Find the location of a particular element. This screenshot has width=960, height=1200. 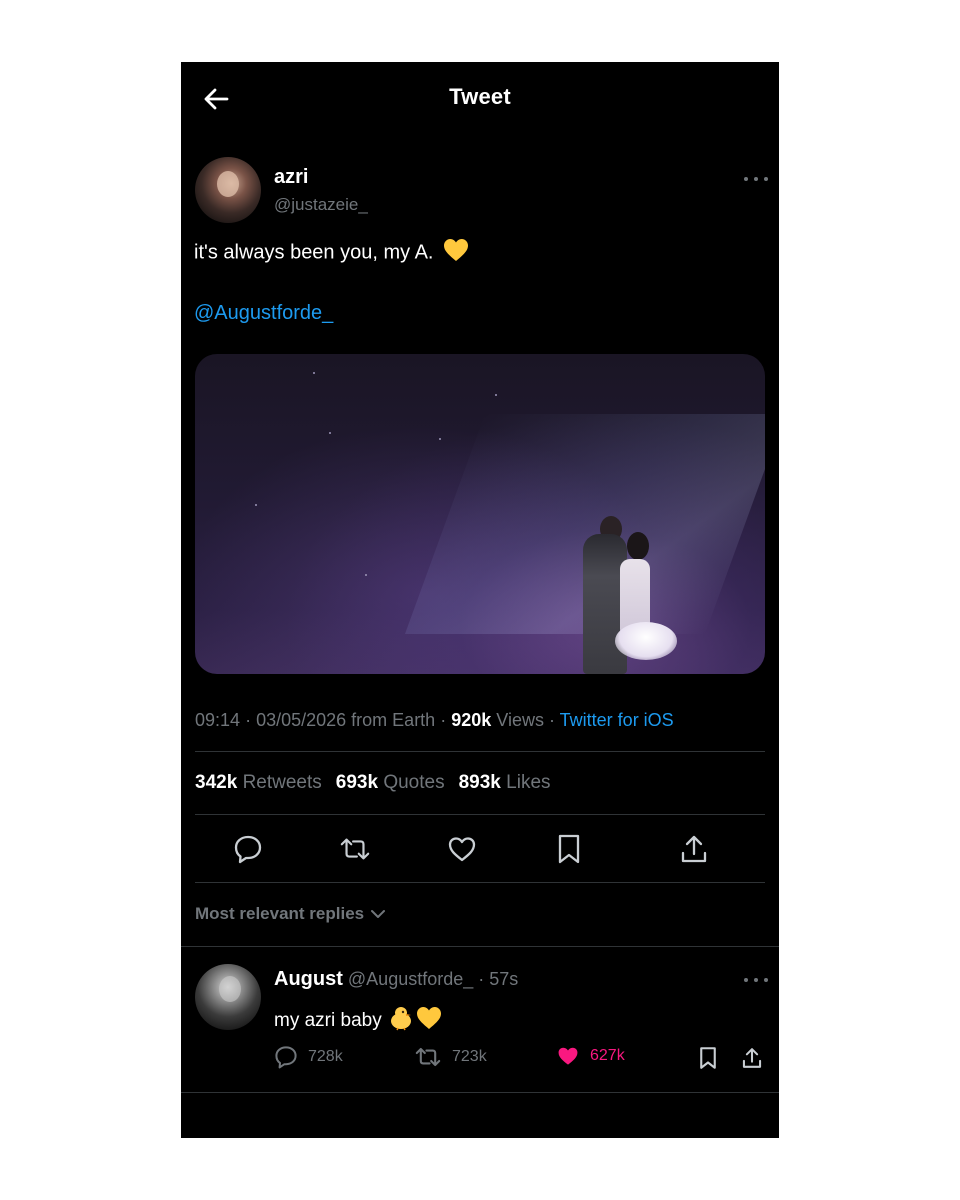

quotes-count: 693k is located at coordinates (357, 782).